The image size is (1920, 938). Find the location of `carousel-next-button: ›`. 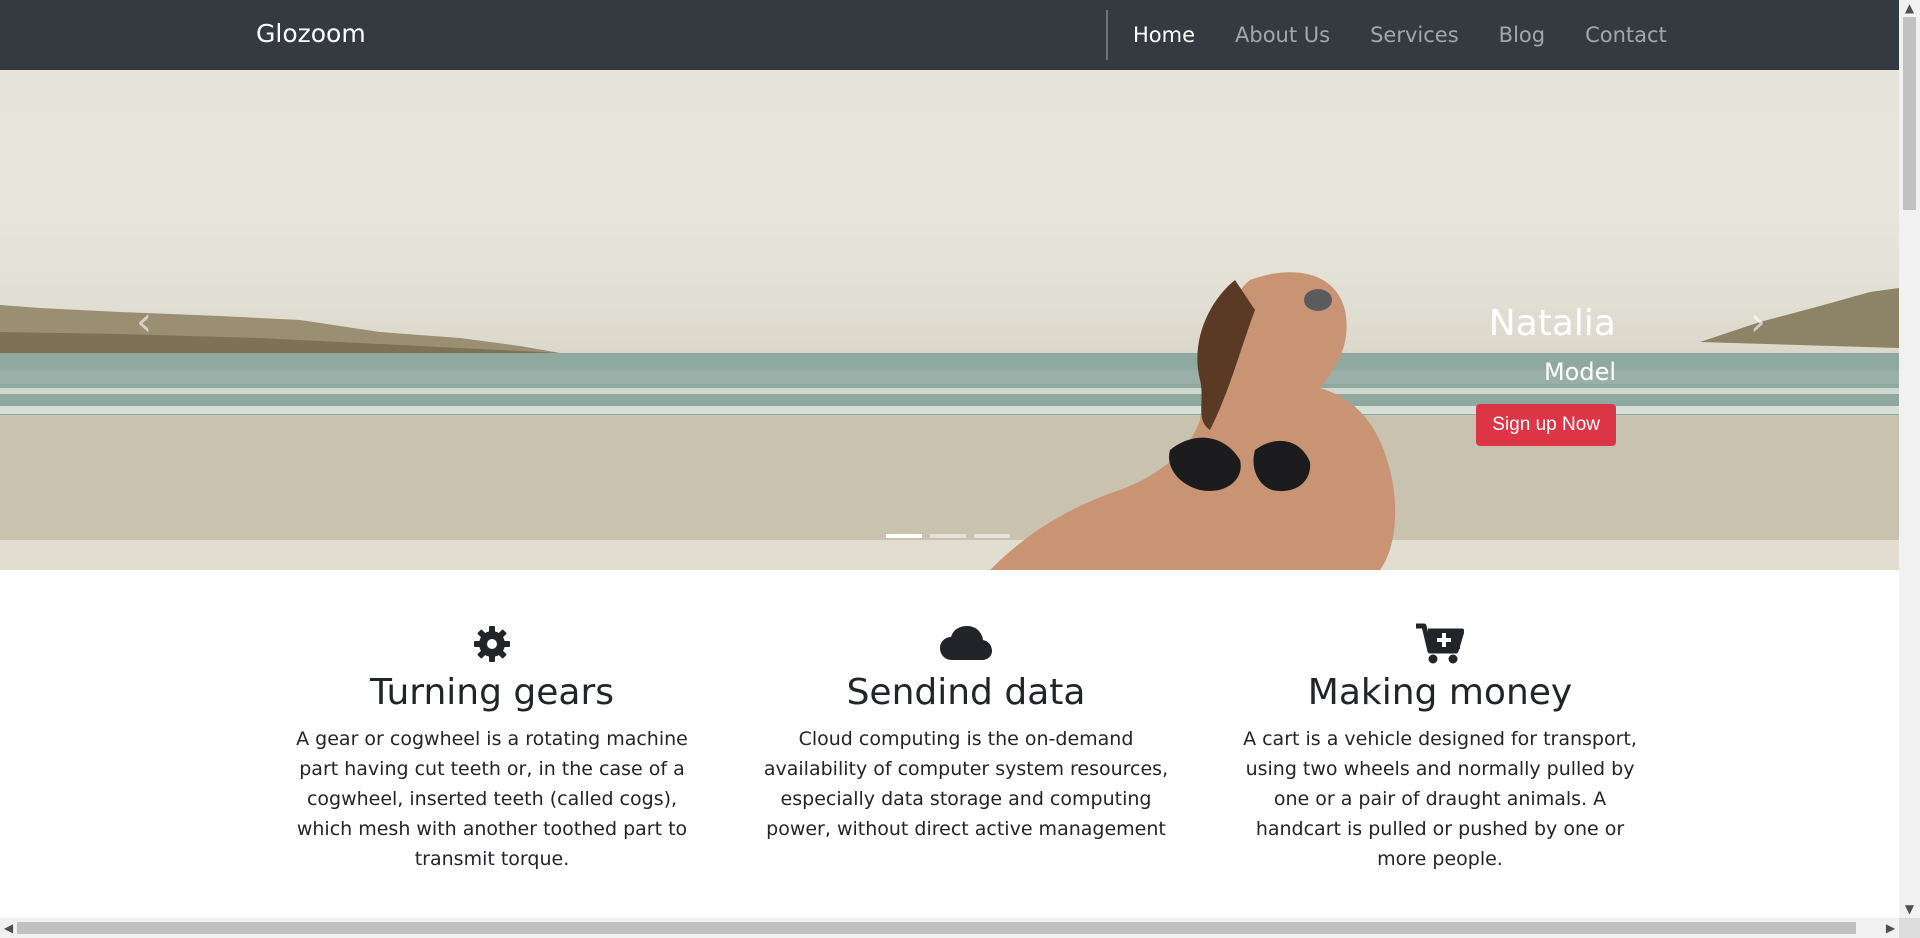

carousel-next-button: › is located at coordinates (1758, 322).